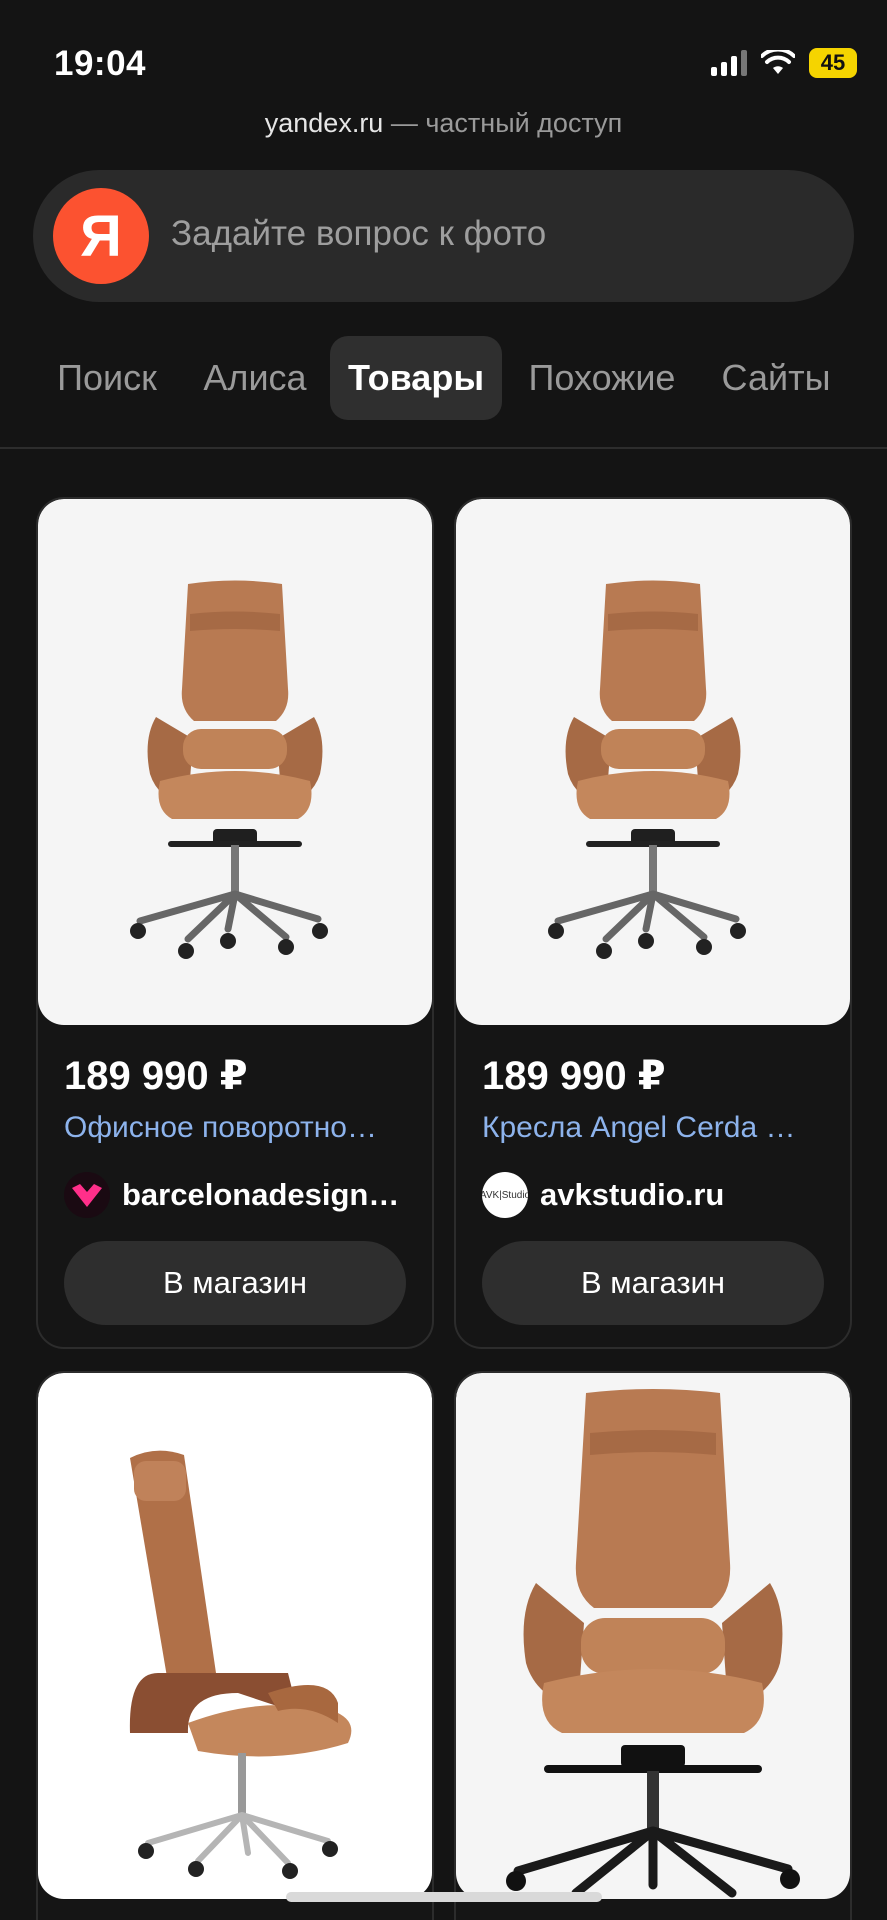  I want to click on url-domain: yandex.ru, so click(324, 123).